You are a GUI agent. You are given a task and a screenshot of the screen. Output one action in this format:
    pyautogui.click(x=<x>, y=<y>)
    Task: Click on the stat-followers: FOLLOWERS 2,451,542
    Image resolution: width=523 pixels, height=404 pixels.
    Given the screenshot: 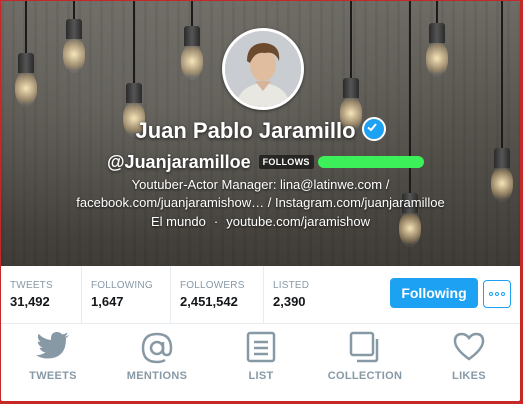 What is the action you would take?
    pyautogui.click(x=219, y=294)
    